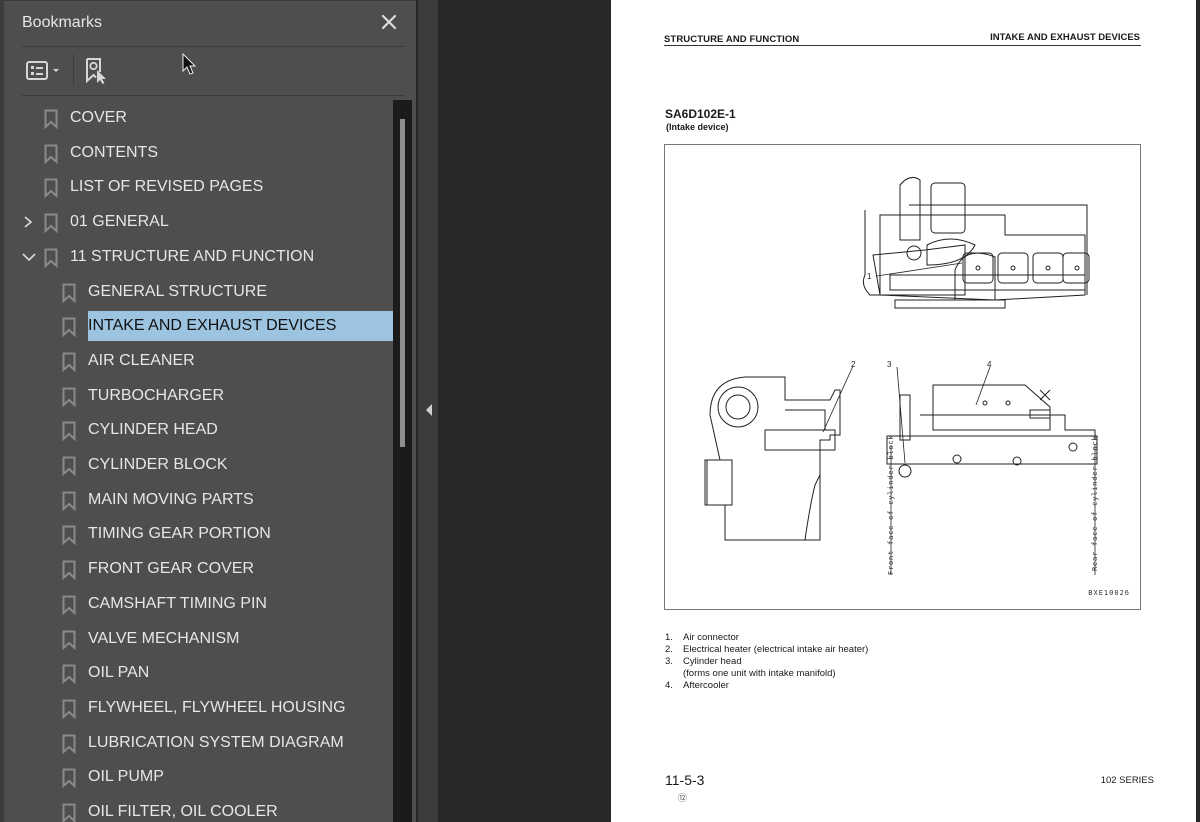 Image resolution: width=1200 pixels, height=822 pixels. I want to click on bookmark-item: COVER, so click(200, 118).